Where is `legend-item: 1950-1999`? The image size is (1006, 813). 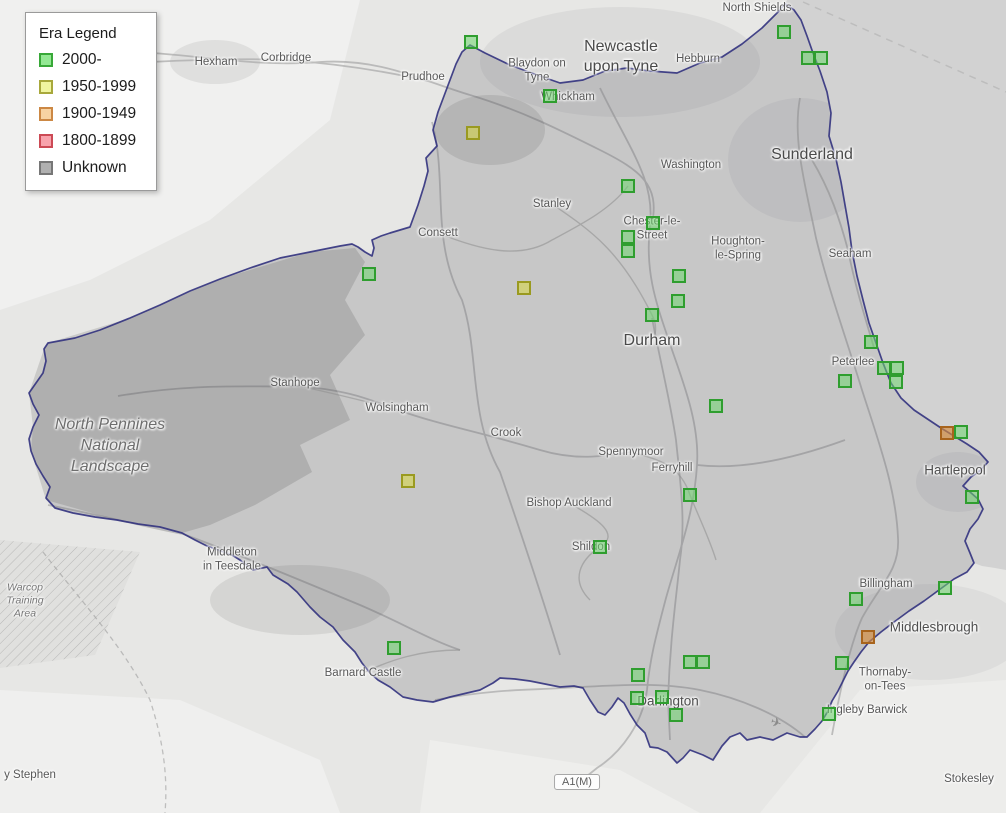 legend-item: 1950-1999 is located at coordinates (91, 87).